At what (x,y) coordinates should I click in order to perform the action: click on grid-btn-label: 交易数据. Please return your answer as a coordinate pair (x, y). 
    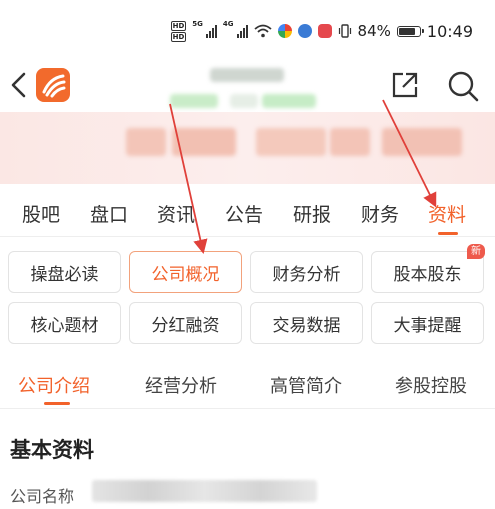
    Looking at the image, I should click on (306, 325).